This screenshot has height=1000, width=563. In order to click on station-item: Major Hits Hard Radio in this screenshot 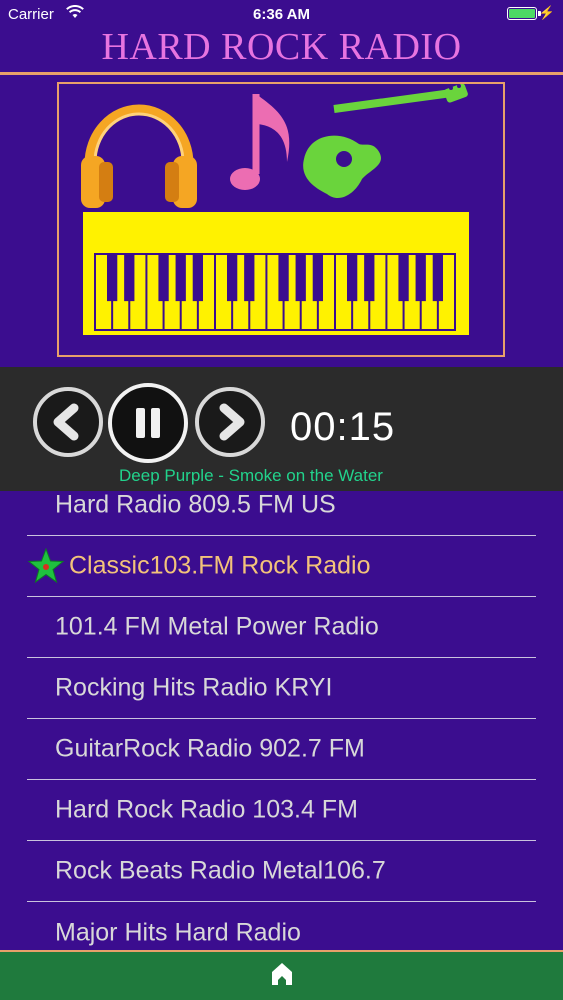, I will do `click(281, 926)`.